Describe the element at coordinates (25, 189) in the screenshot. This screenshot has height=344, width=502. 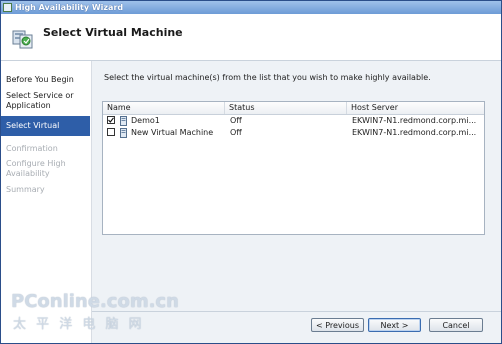
I see `step-summary: Summary` at that location.